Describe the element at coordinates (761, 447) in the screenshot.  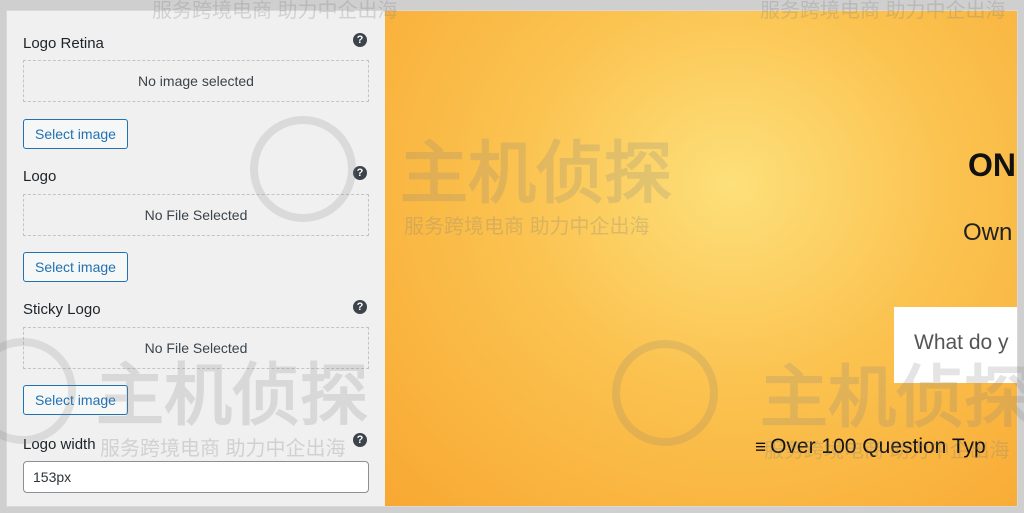
I see `list-icon: ≡` at that location.